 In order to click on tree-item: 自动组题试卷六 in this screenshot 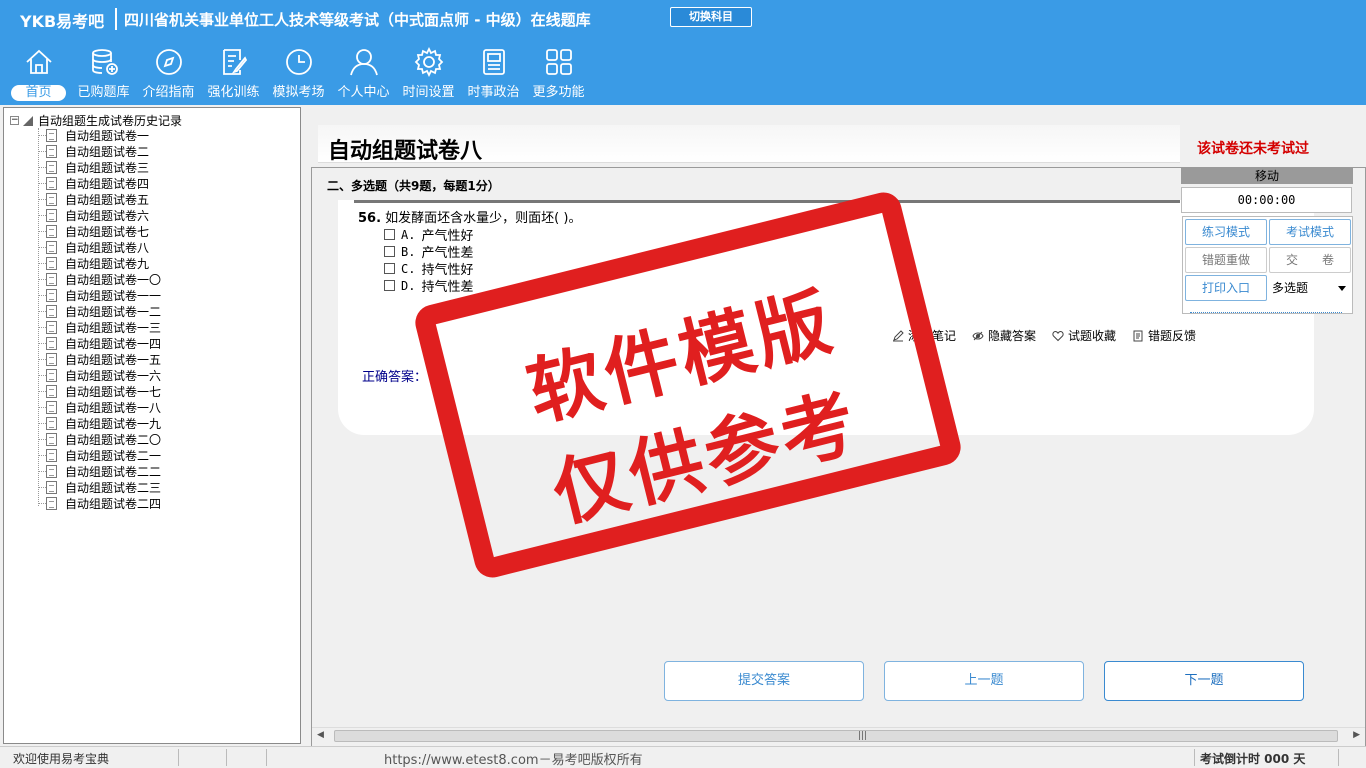, I will do `click(149, 215)`.